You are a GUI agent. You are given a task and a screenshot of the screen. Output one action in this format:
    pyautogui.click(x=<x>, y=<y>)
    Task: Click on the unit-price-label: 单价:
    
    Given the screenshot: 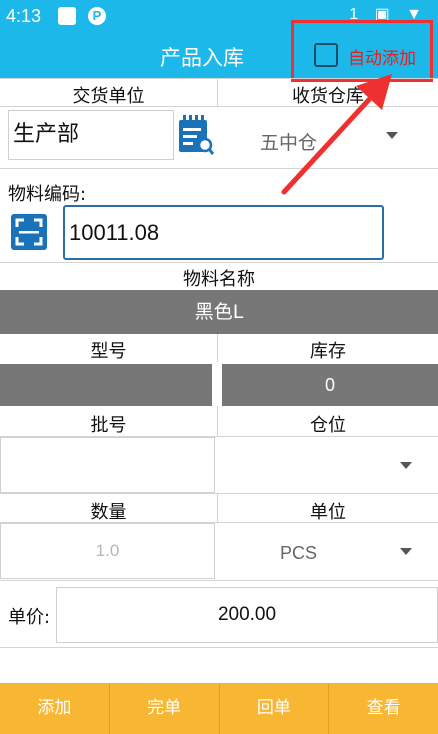 What is the action you would take?
    pyautogui.click(x=29, y=617)
    